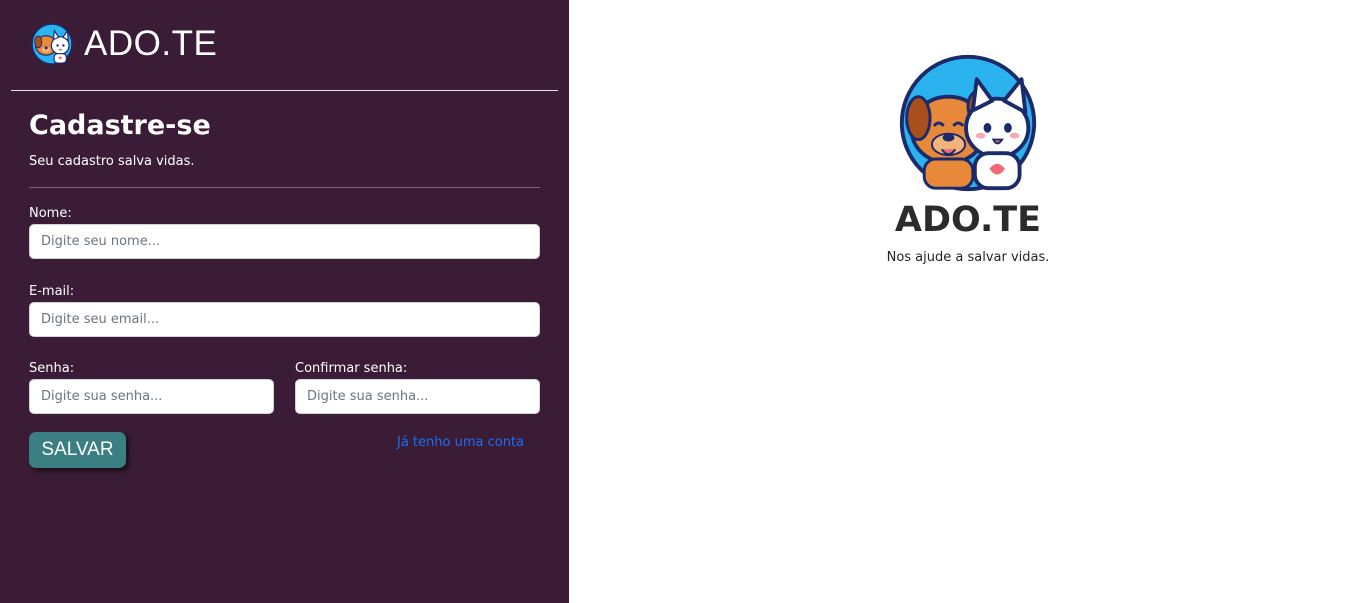 This screenshot has height=603, width=1361. I want to click on save-button: SALVAR, so click(77, 450).